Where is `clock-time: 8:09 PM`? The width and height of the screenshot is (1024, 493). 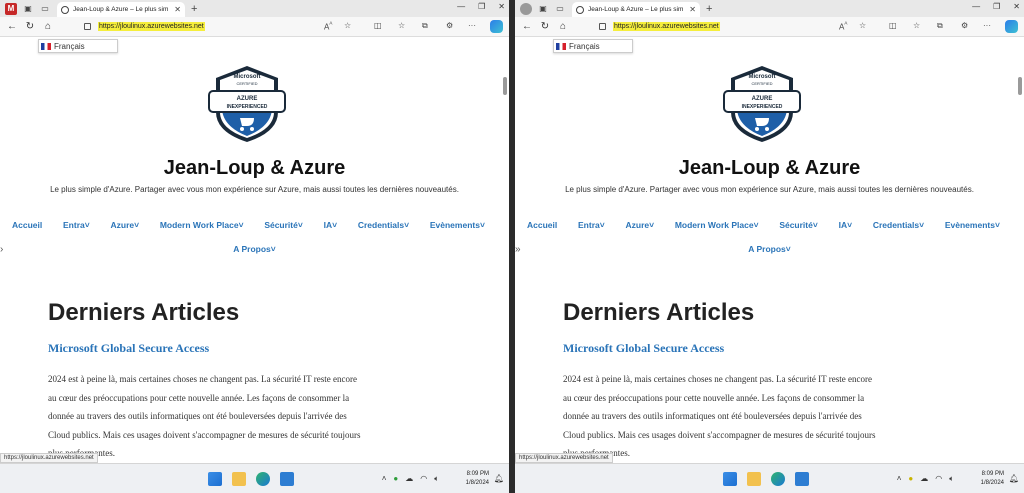
clock-time: 8:09 PM is located at coordinates (992, 474).